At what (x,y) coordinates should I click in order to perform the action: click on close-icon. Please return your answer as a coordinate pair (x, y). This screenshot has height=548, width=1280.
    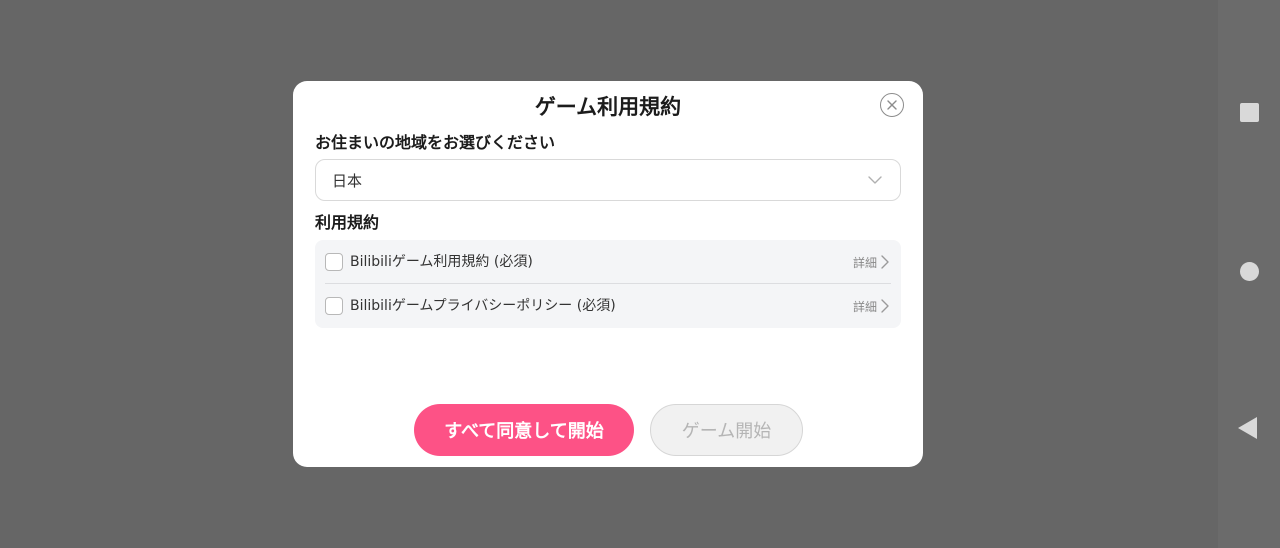
    Looking at the image, I should click on (892, 105).